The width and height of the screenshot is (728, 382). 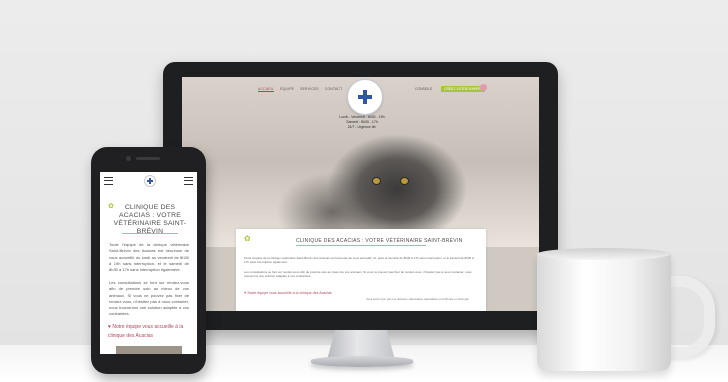 I want to click on monitor-stand-base, so click(x=362, y=361).